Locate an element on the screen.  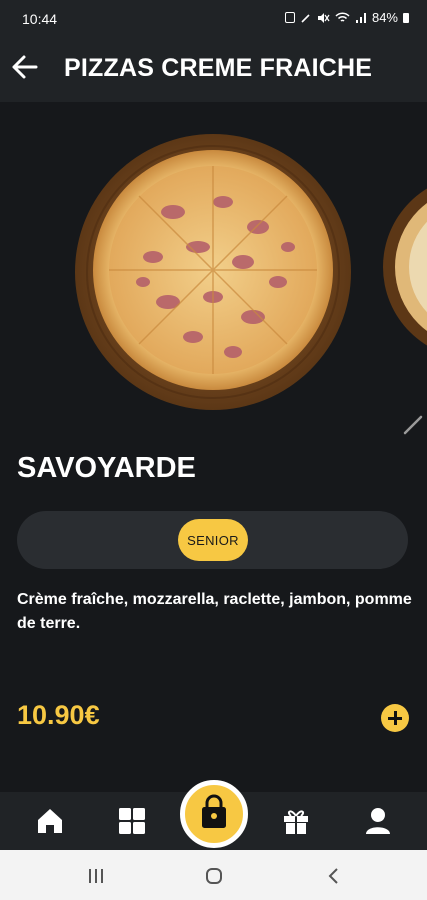
back-system-button is located at coordinates (334, 876).